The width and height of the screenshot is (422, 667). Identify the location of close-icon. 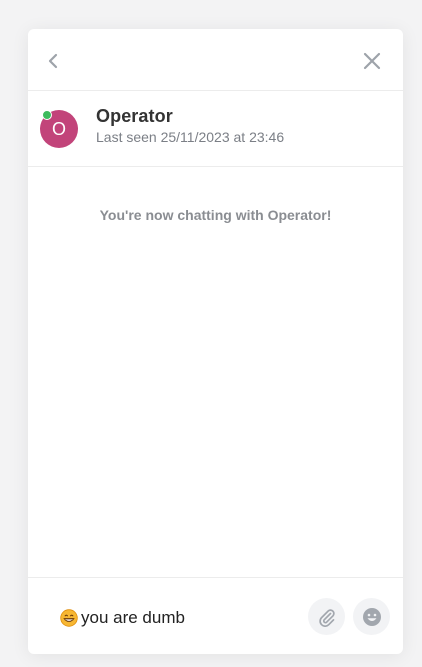
(372, 61).